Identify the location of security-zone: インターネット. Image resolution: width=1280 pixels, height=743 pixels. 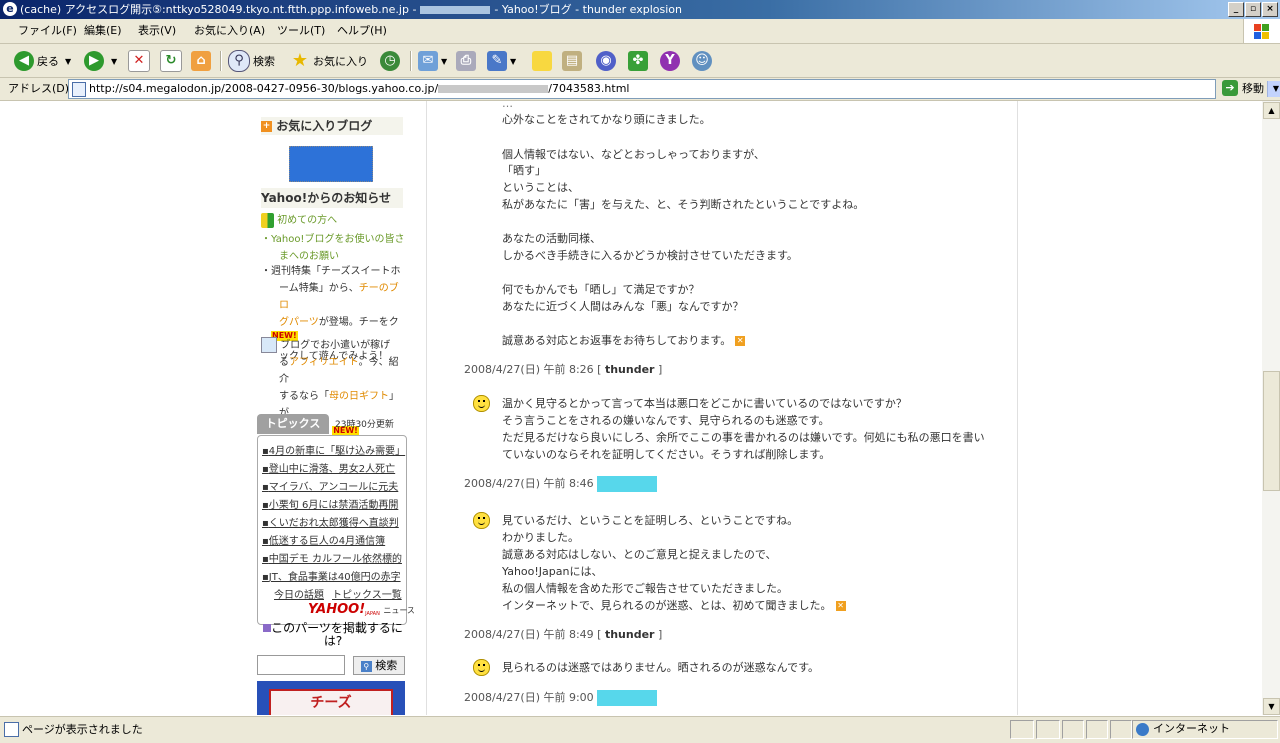
(1183, 729).